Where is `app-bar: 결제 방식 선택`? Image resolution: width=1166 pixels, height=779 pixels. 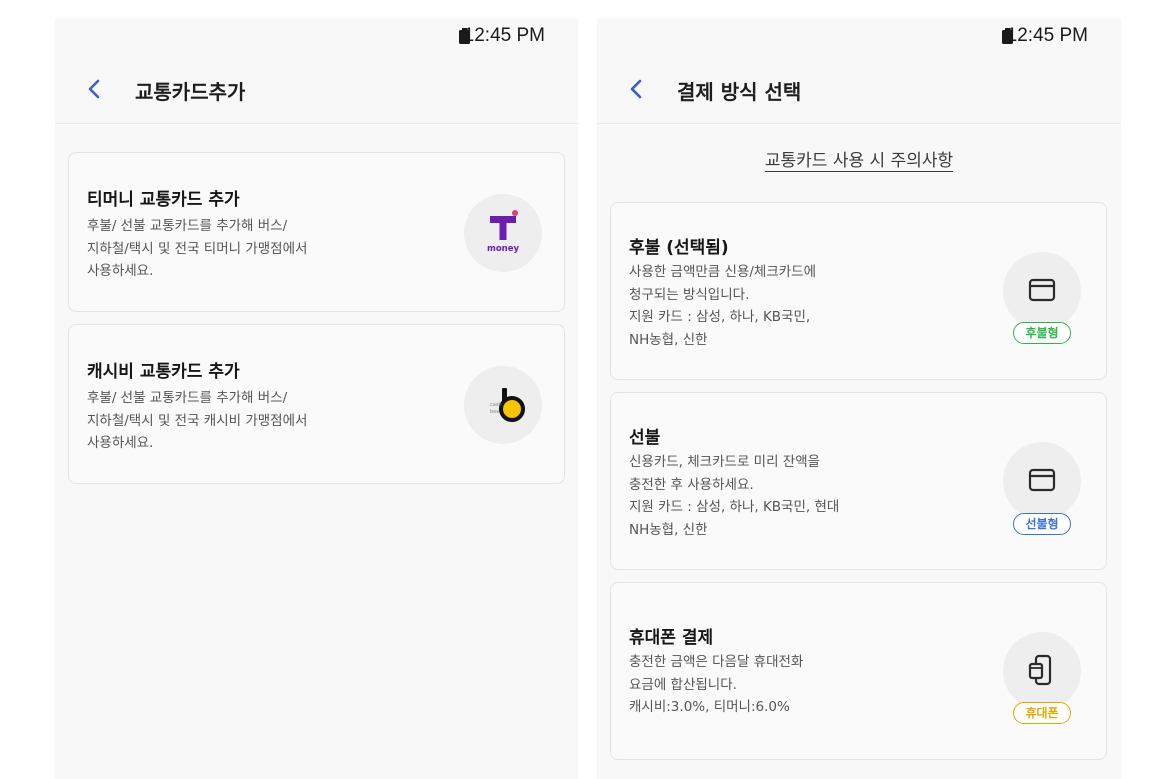 app-bar: 결제 방식 선택 is located at coordinates (859, 90).